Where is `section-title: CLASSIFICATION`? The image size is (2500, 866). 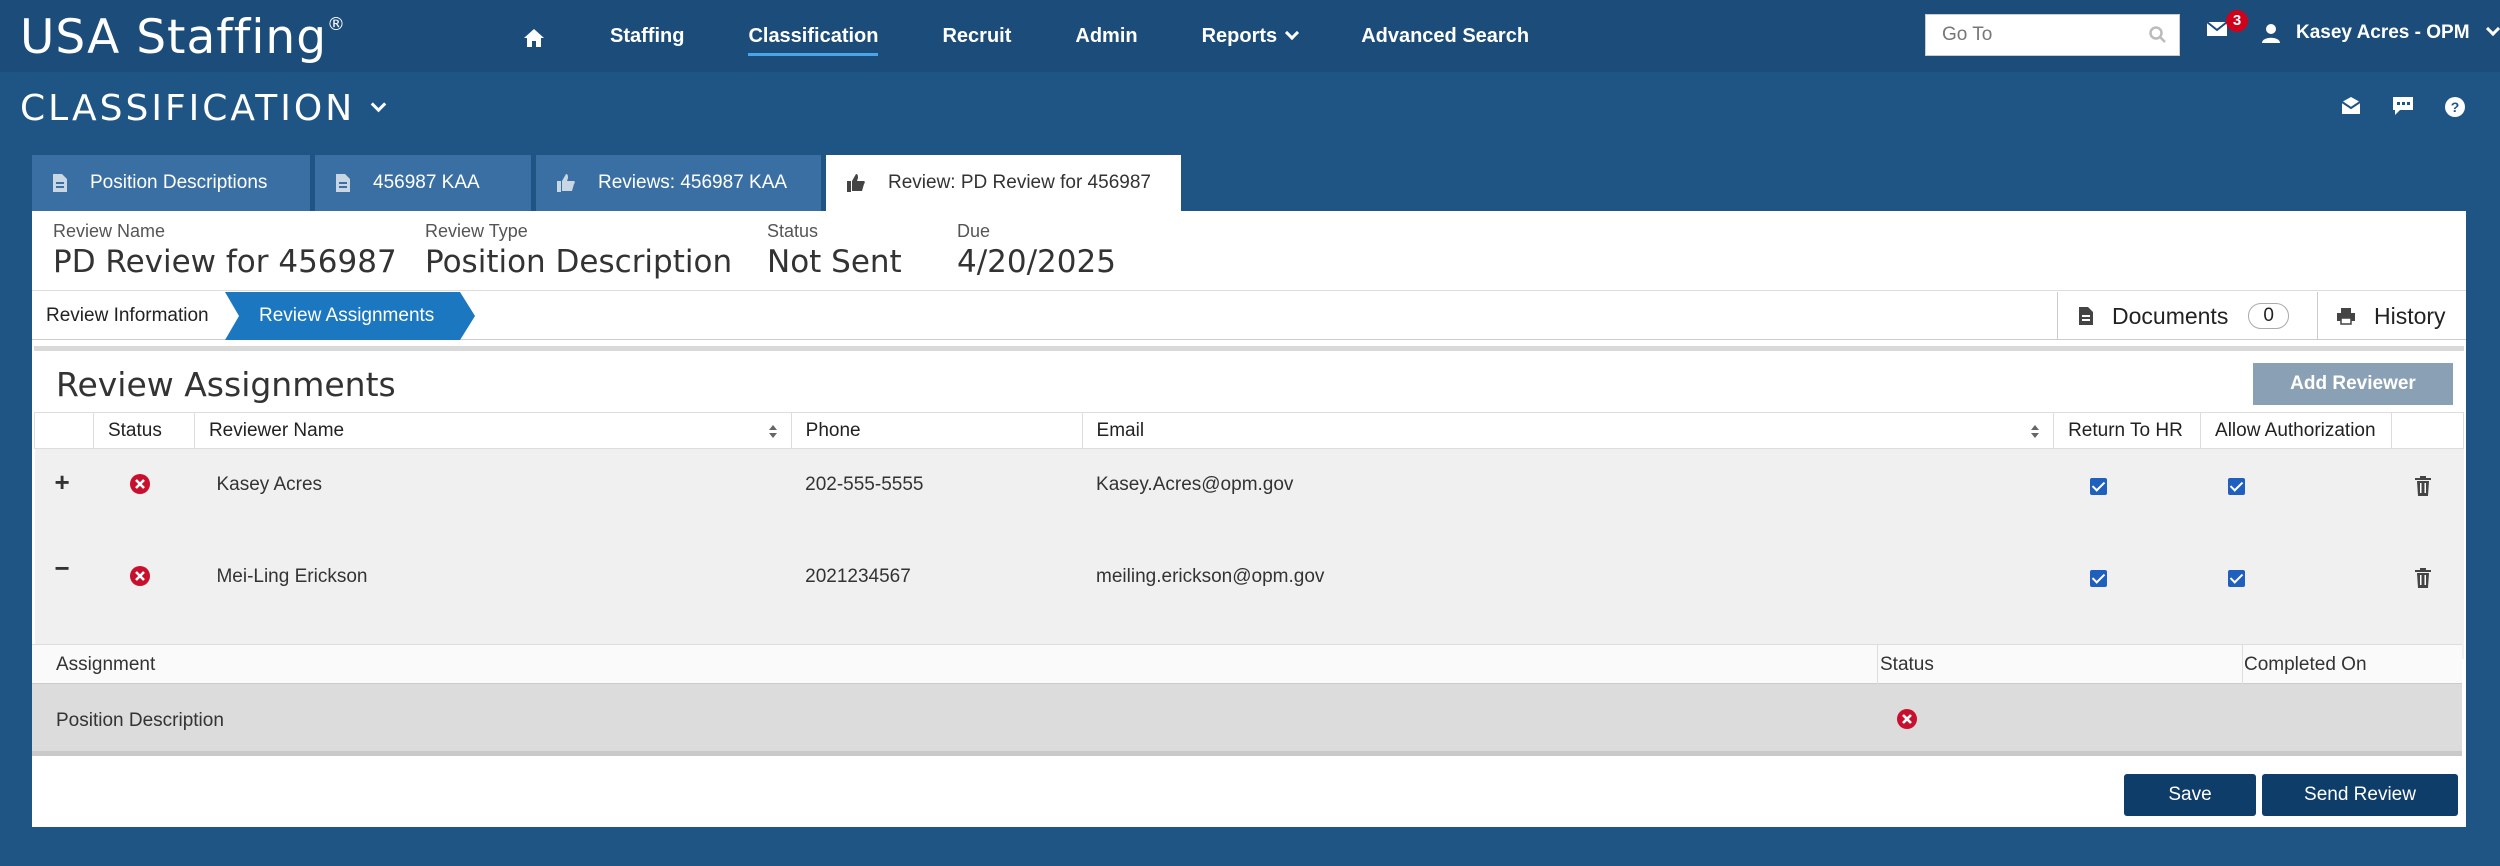
section-title: CLASSIFICATION is located at coordinates (203, 108).